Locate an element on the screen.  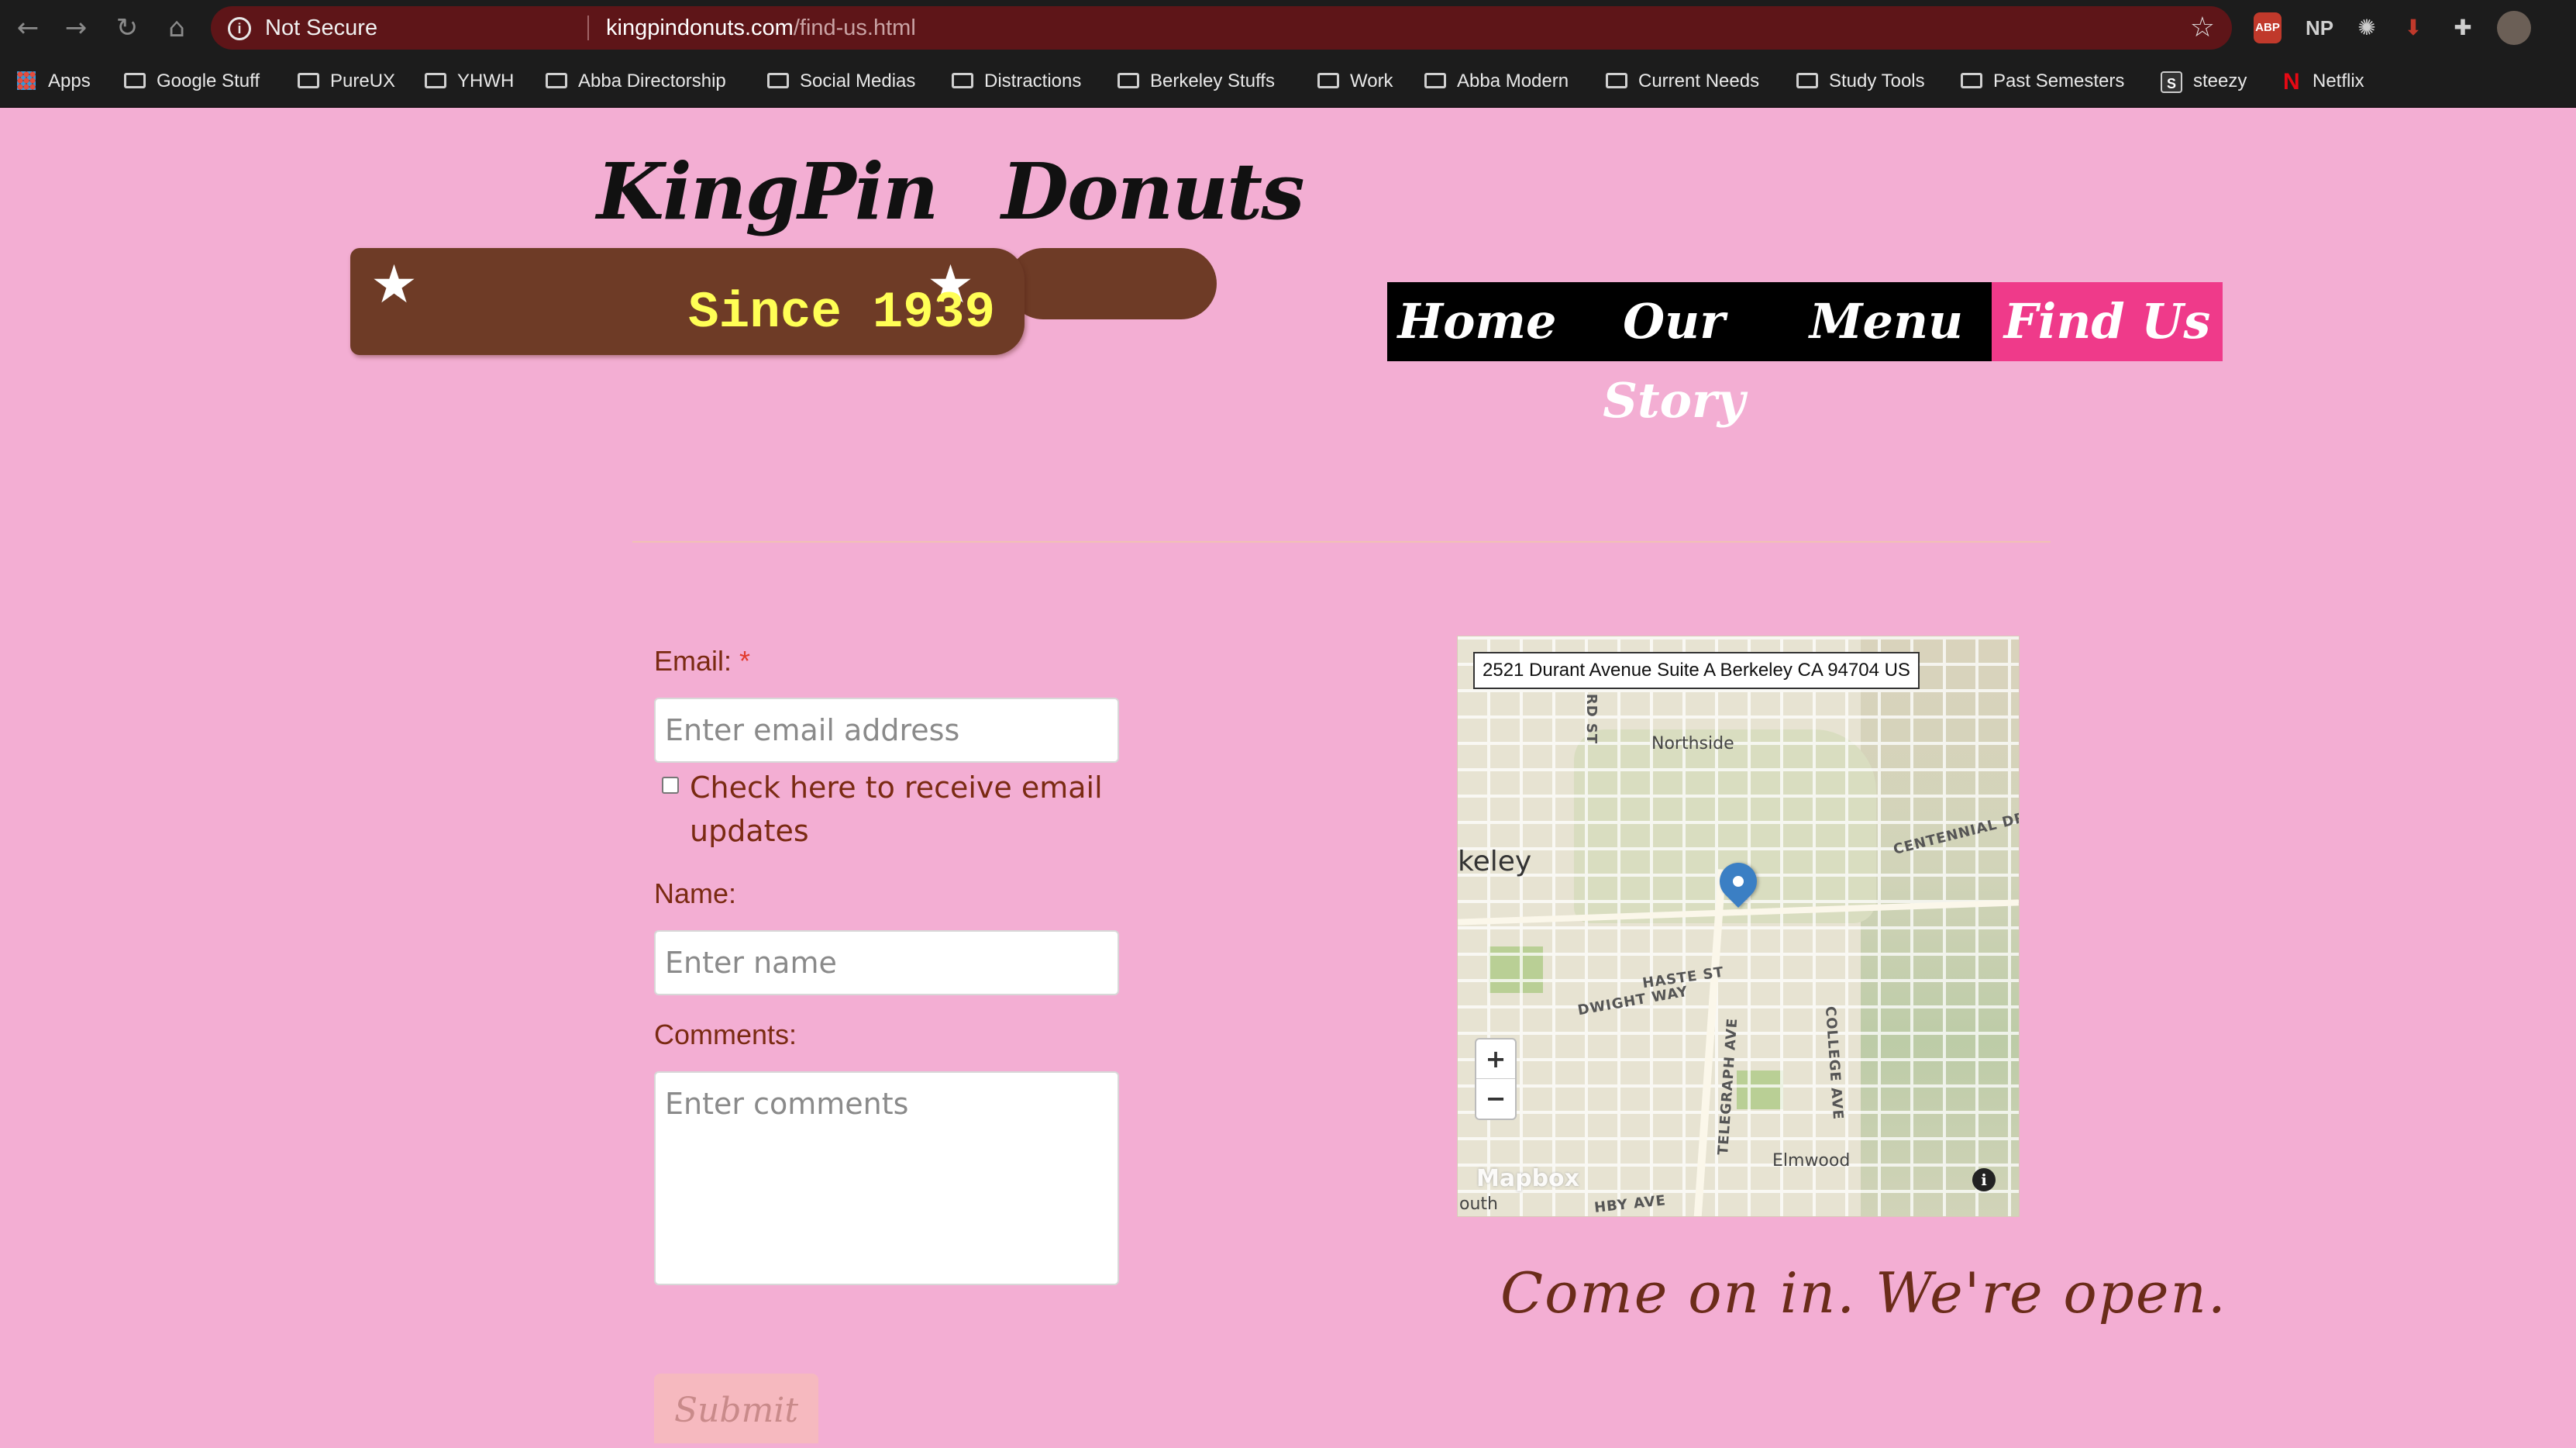
nav-menu: Menu is located at coordinates (1886, 321).